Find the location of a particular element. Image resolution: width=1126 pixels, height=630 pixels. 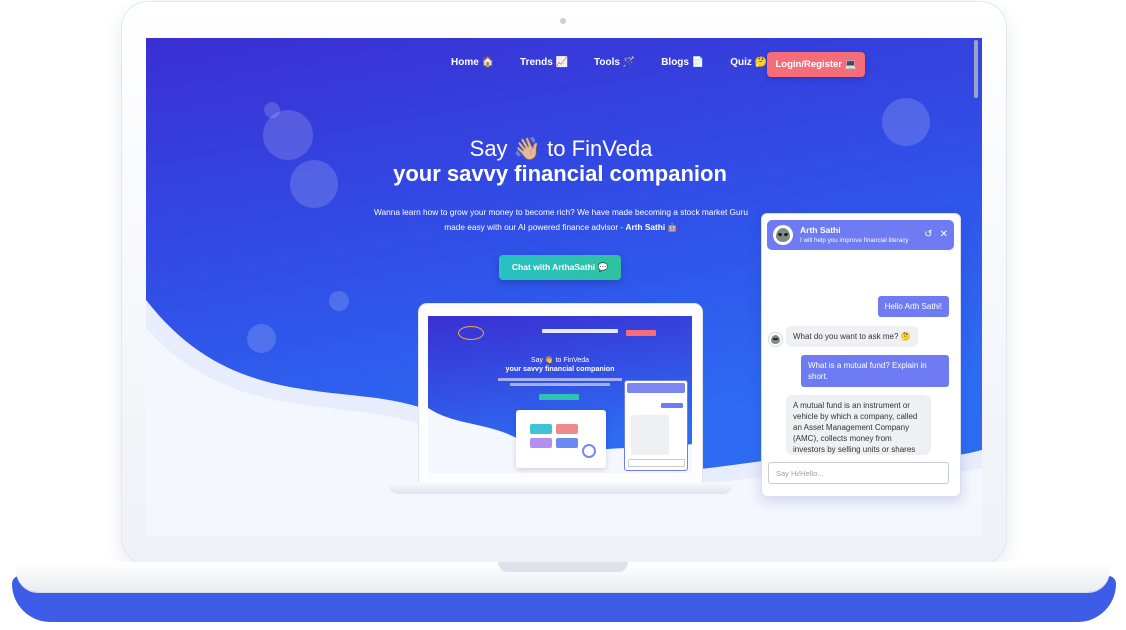

preview-chat-head is located at coordinates (656, 388).